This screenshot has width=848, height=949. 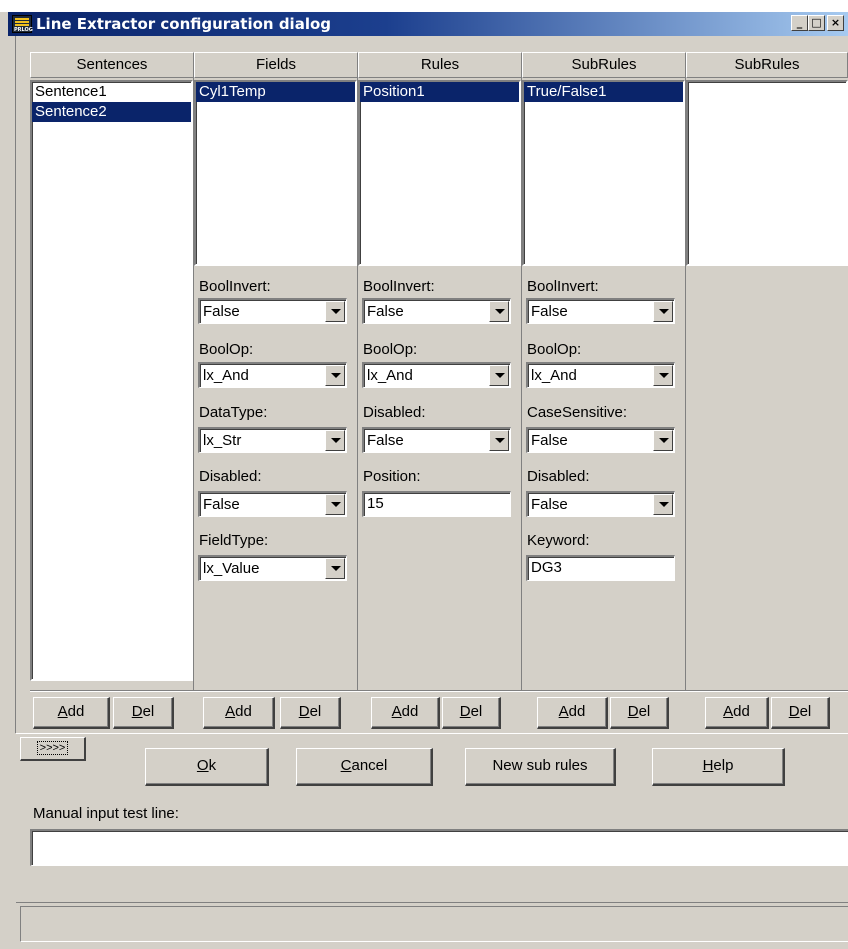 I want to click on new-sub-rules-button: New sub rules, so click(x=540, y=767).